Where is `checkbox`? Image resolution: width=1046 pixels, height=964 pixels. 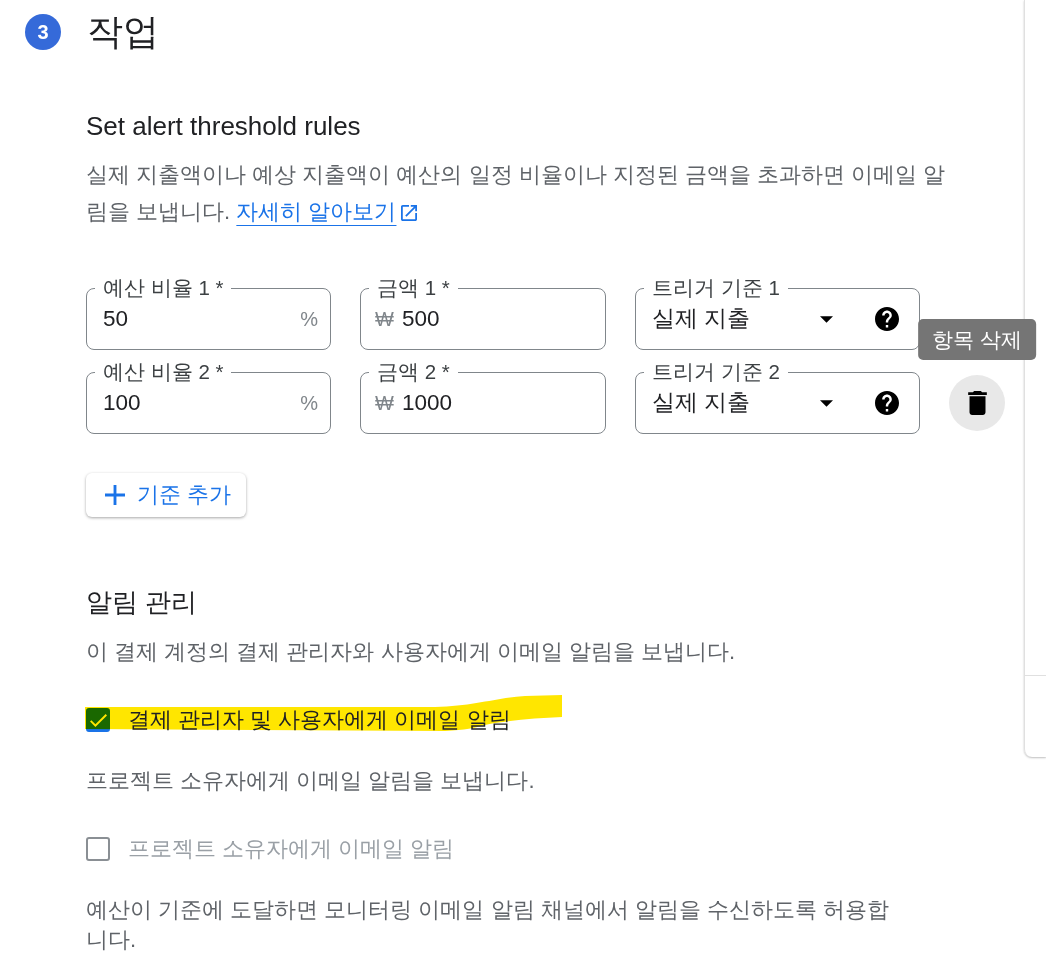
checkbox is located at coordinates (98, 720).